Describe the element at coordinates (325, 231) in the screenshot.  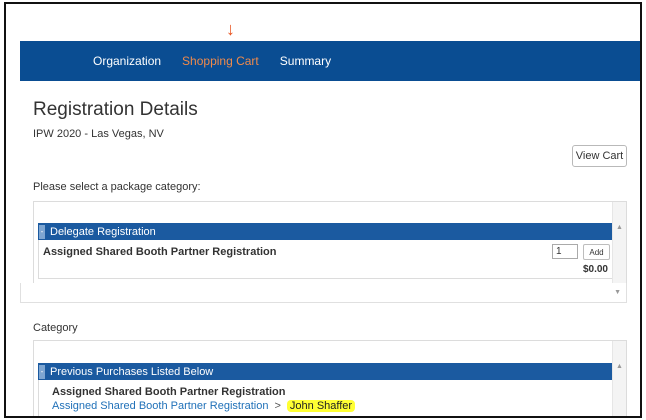
I see `category-header-delegate: - Delegate Registration` at that location.